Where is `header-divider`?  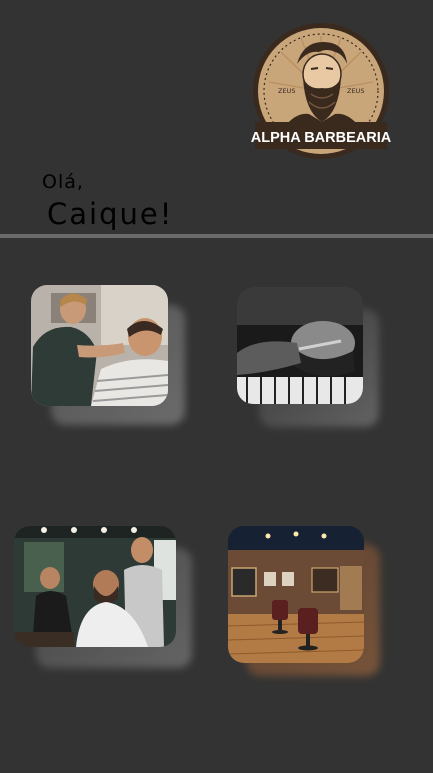 header-divider is located at coordinates (216, 236).